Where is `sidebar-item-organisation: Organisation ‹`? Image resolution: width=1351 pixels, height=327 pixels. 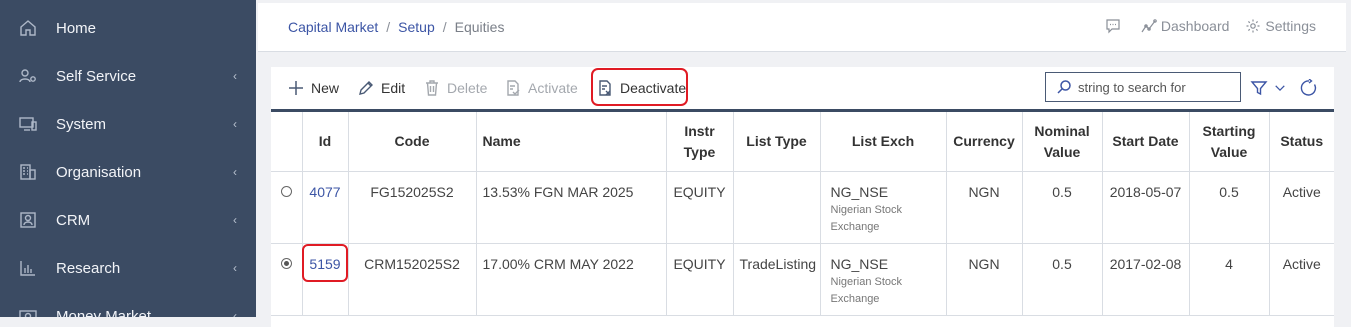 sidebar-item-organisation: Organisation ‹ is located at coordinates (128, 172).